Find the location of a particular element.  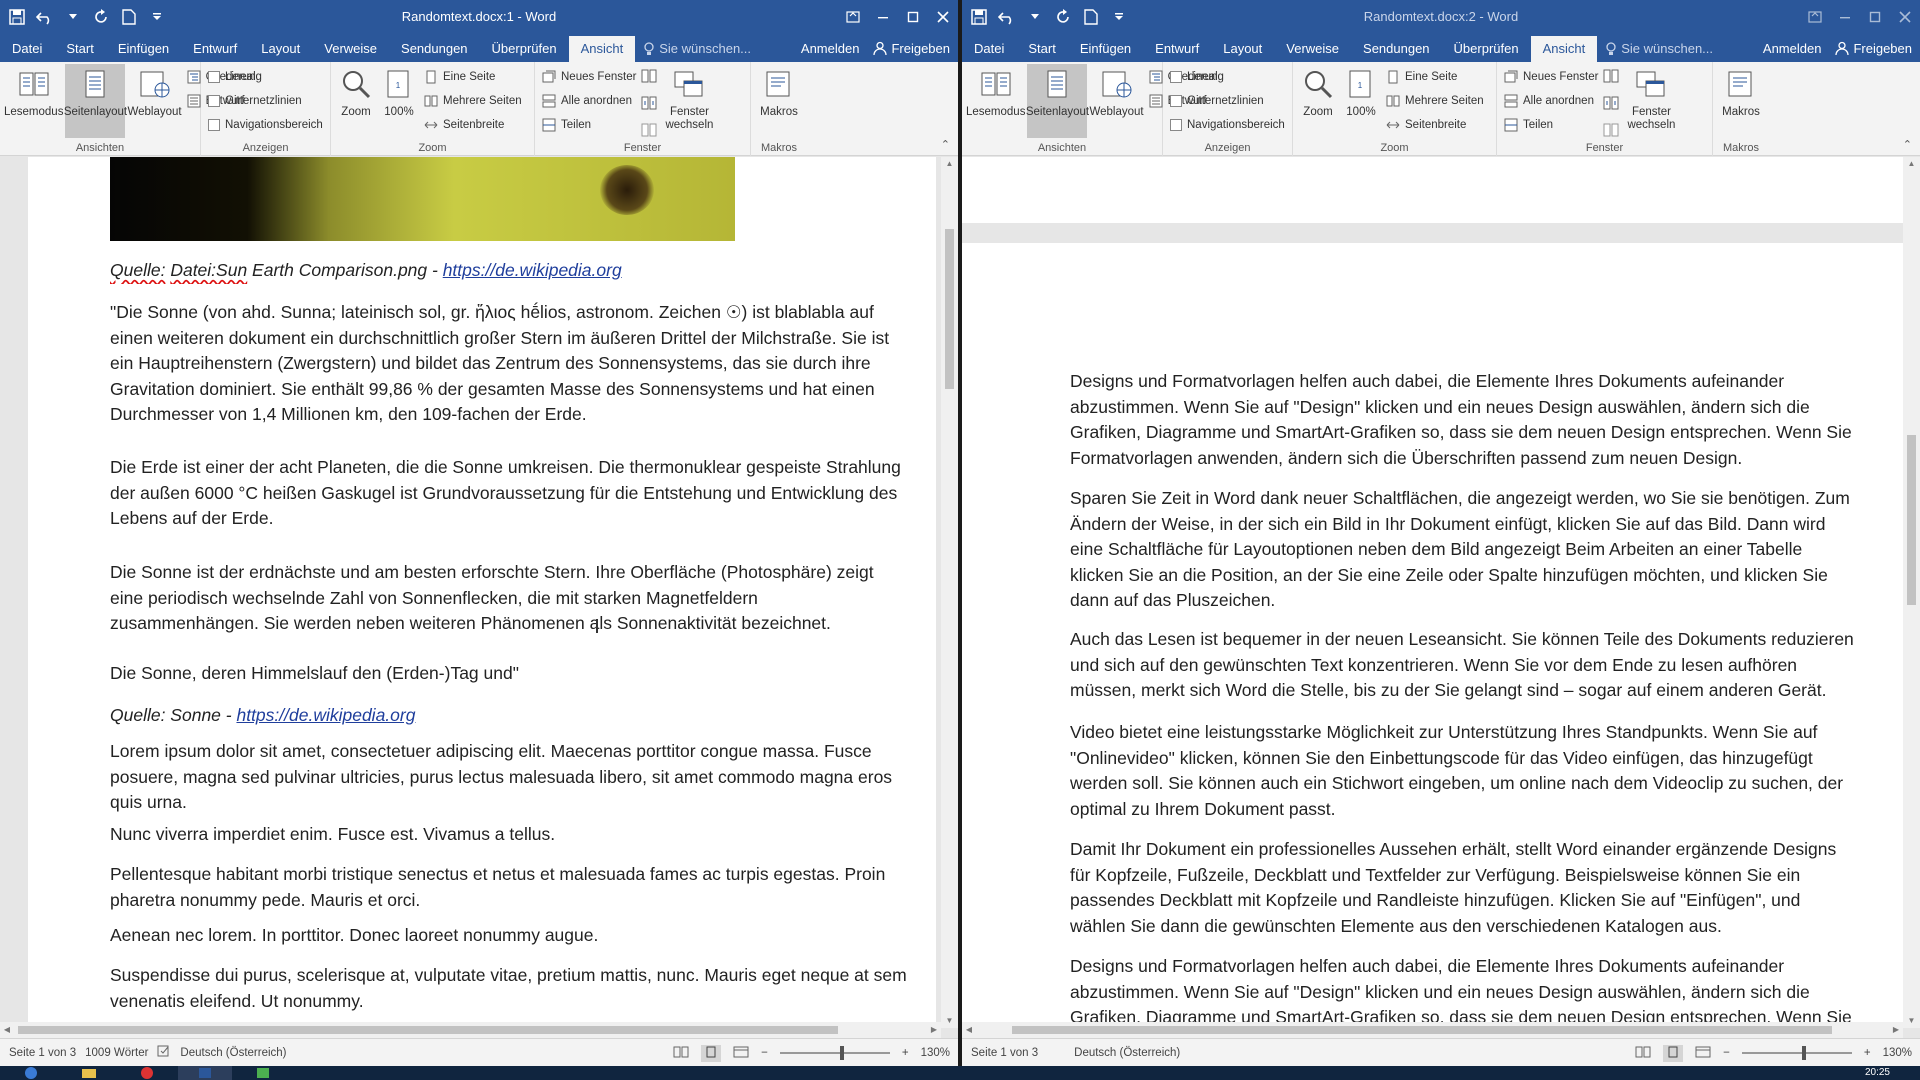

tab-ueberpruefen: Überprüfen is located at coordinates (524, 49).